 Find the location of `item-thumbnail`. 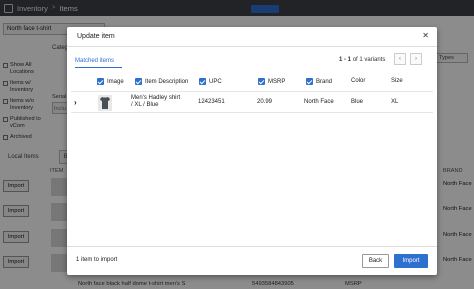

item-thumbnail is located at coordinates (105, 103).